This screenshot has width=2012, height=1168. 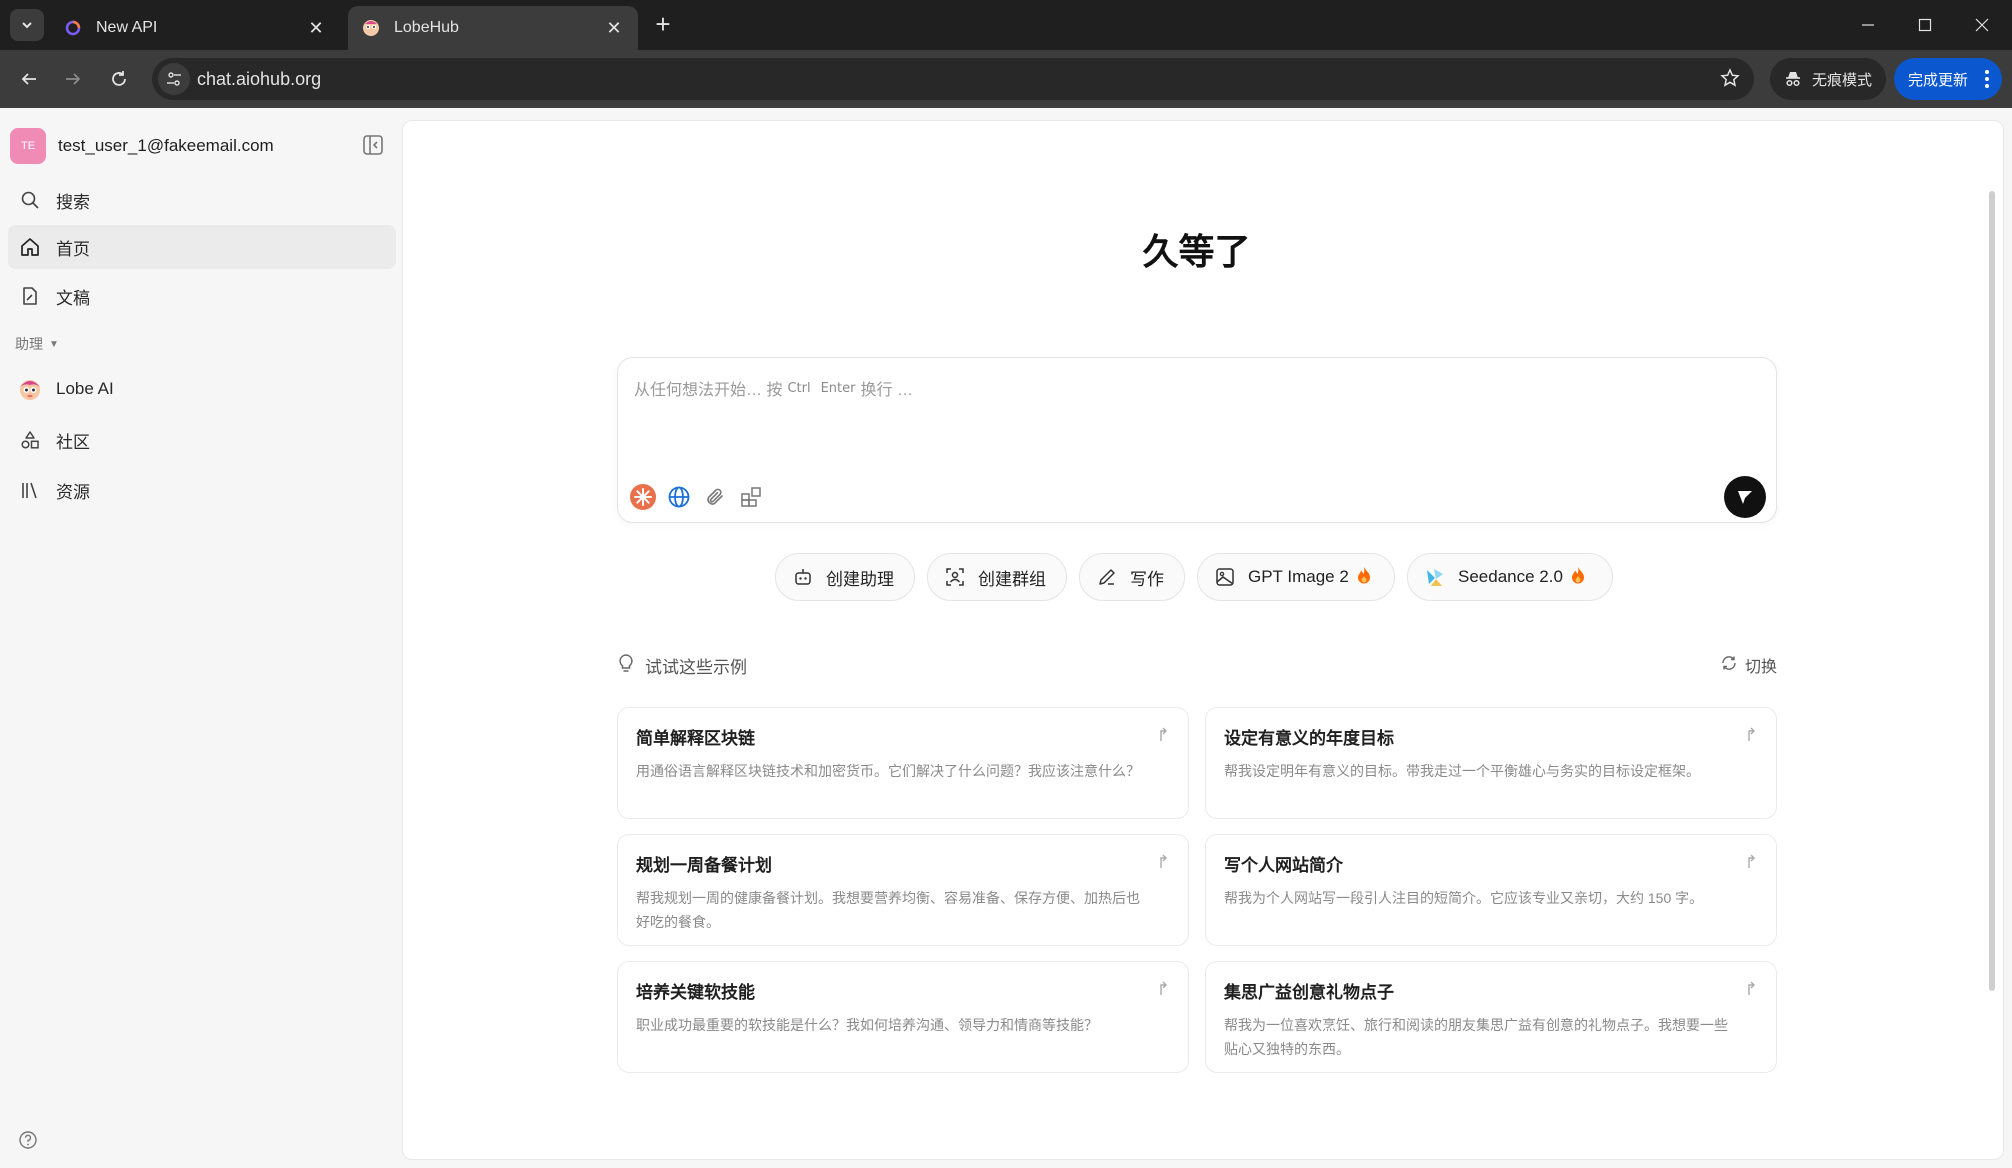 I want to click on reload-icon, so click(x=119, y=78).